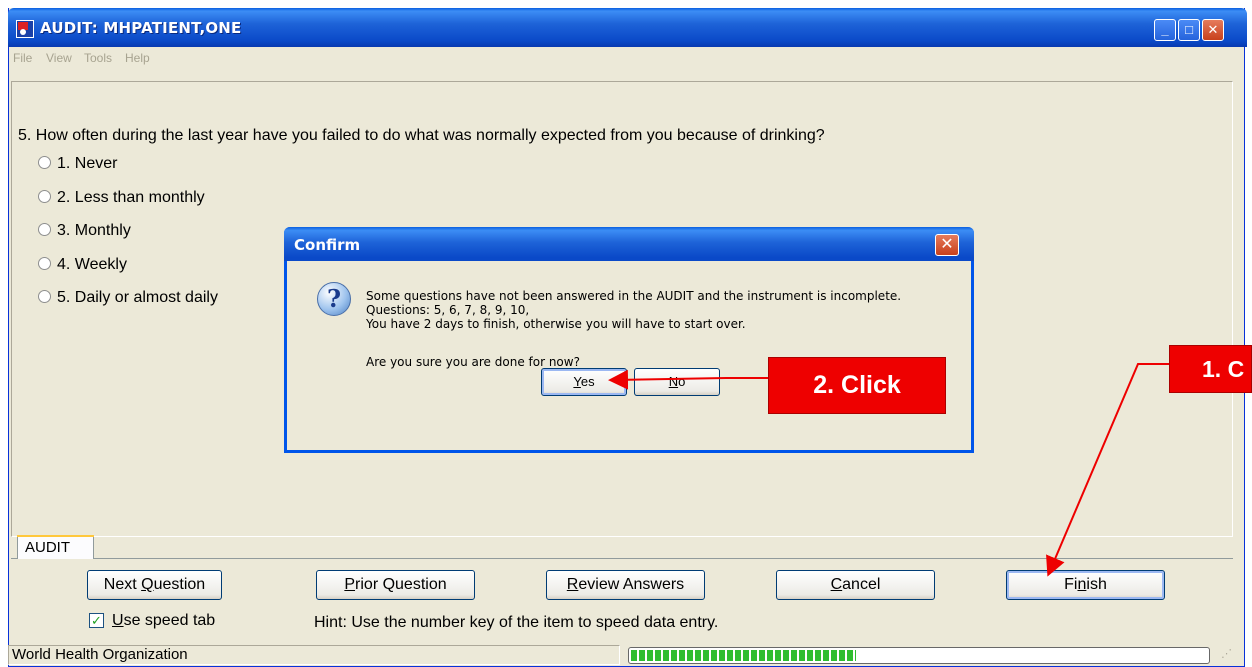  What do you see at coordinates (584, 382) in the screenshot?
I see `yes-button: Yes` at bounding box center [584, 382].